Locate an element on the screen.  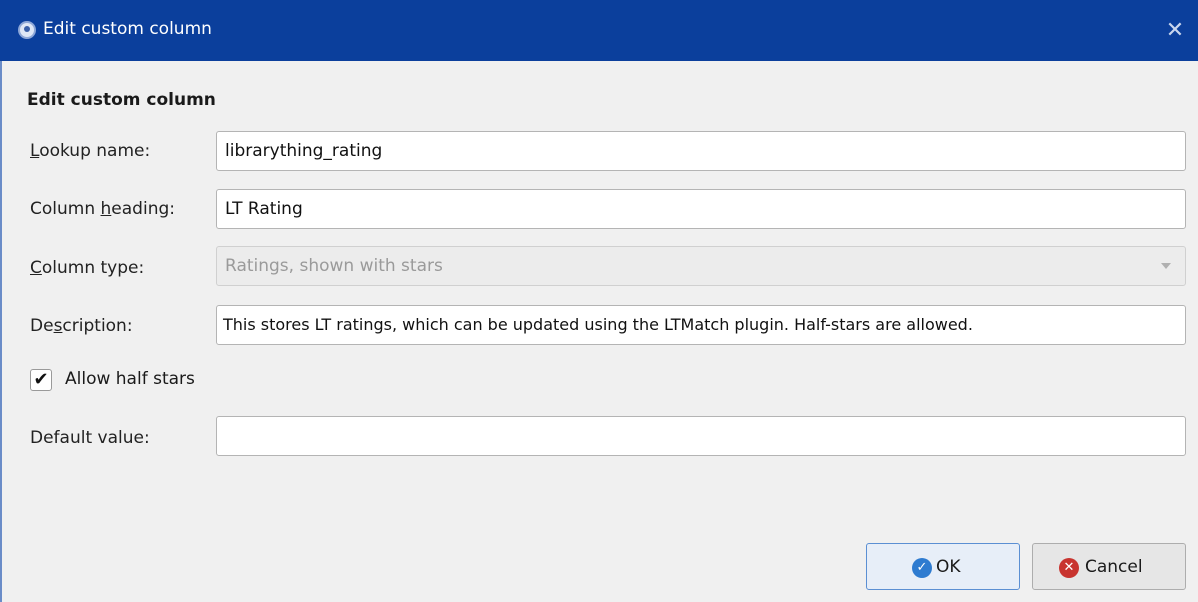
cancel-x-icon: ✕ is located at coordinates (1069, 568).